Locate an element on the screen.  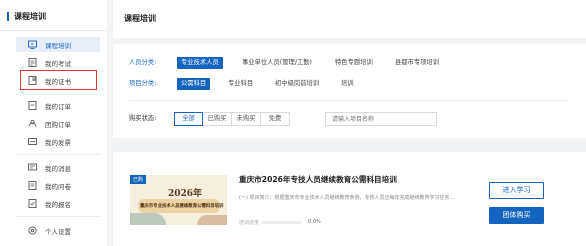
message-icon is located at coordinates (32, 167).